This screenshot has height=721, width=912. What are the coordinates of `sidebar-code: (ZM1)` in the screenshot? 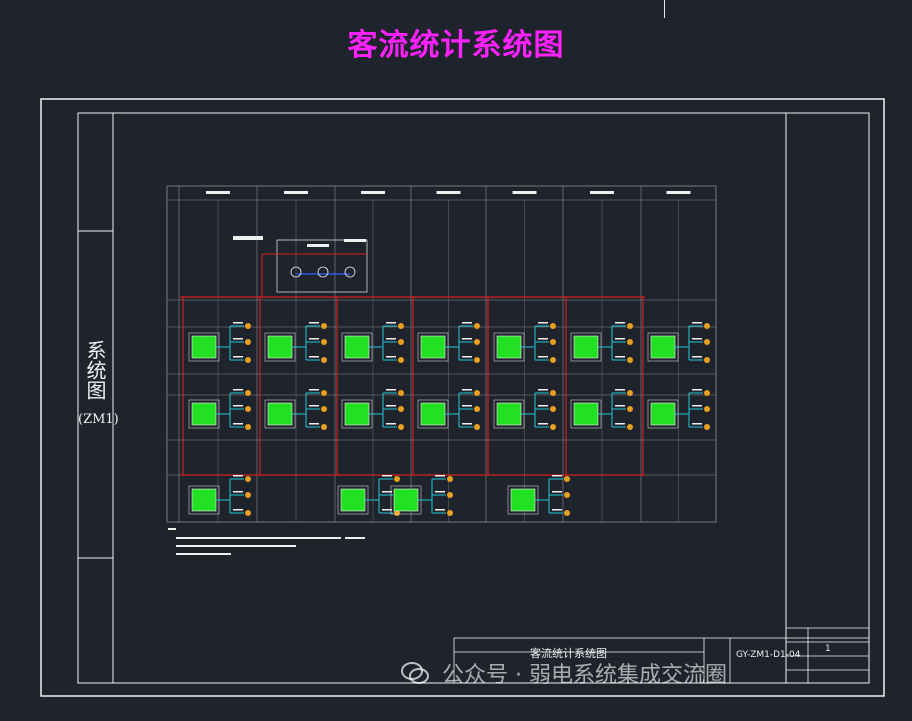 It's located at (98, 419).